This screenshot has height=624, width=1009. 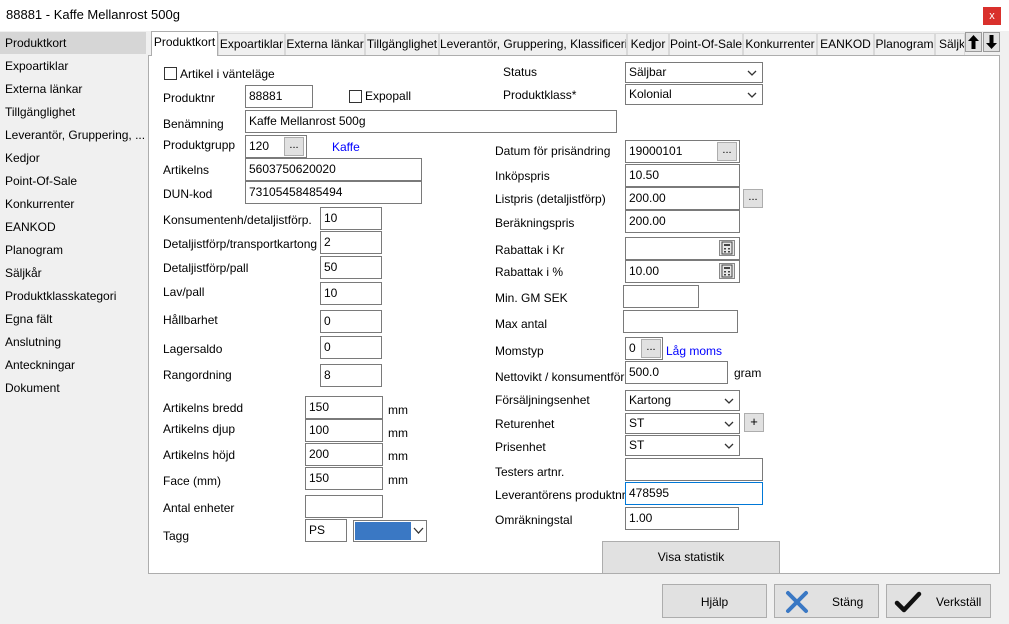 I want to click on listpris-input: 200.00, so click(x=682, y=198).